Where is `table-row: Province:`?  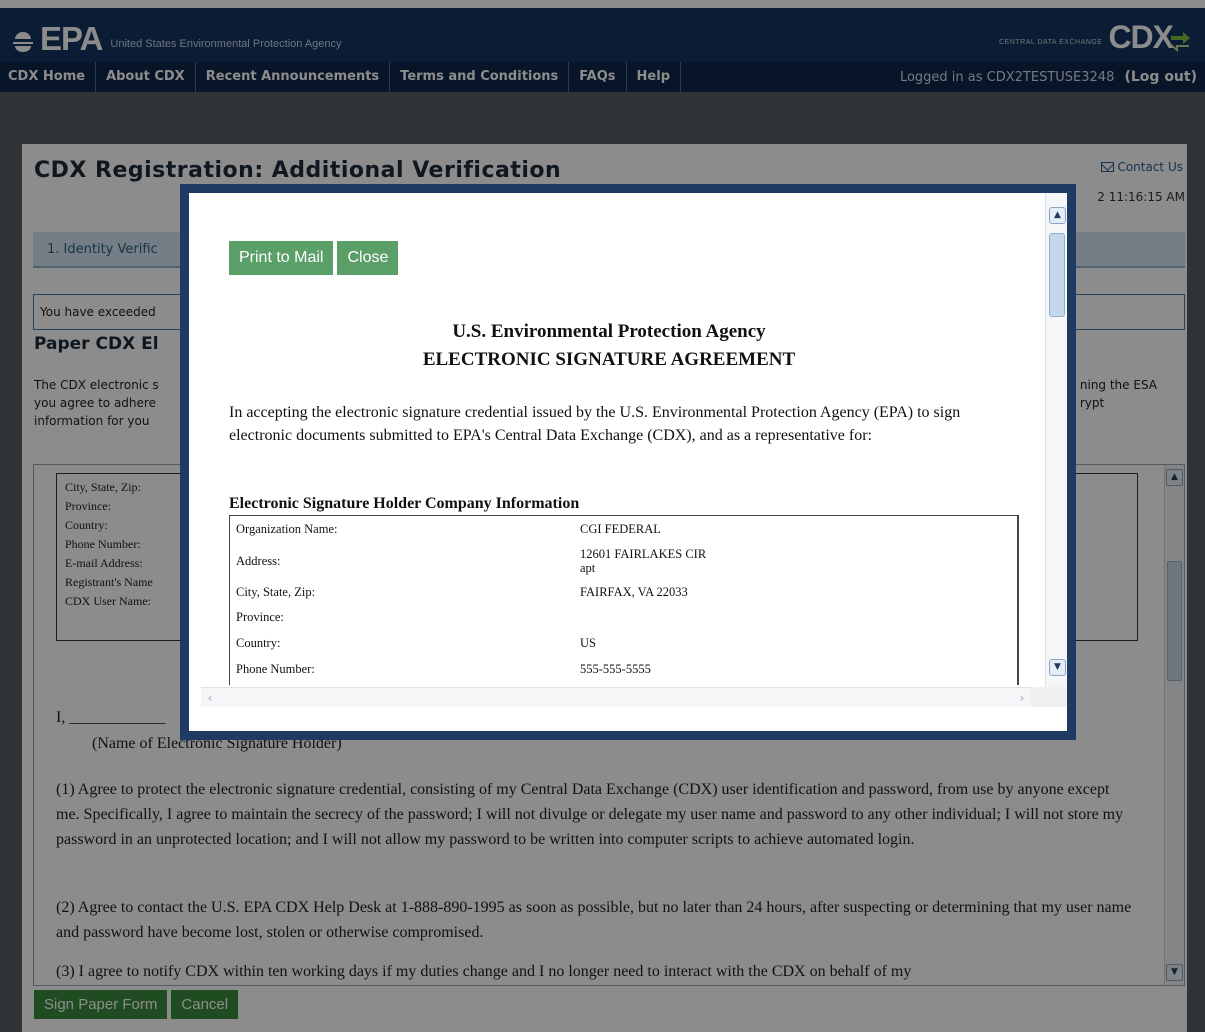
table-row: Province: is located at coordinates (623, 617).